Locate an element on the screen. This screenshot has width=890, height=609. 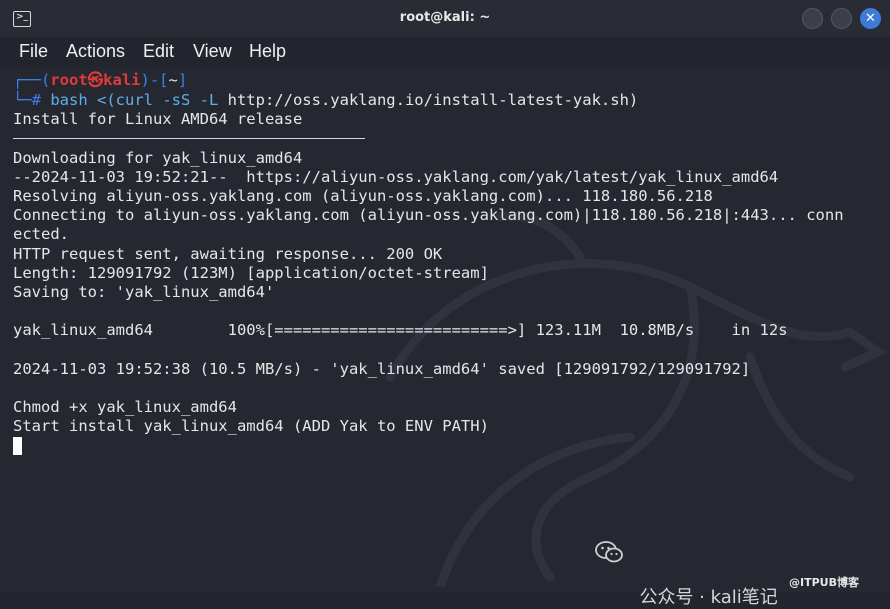
site-credit: @ITPUB博客 is located at coordinates (824, 582).